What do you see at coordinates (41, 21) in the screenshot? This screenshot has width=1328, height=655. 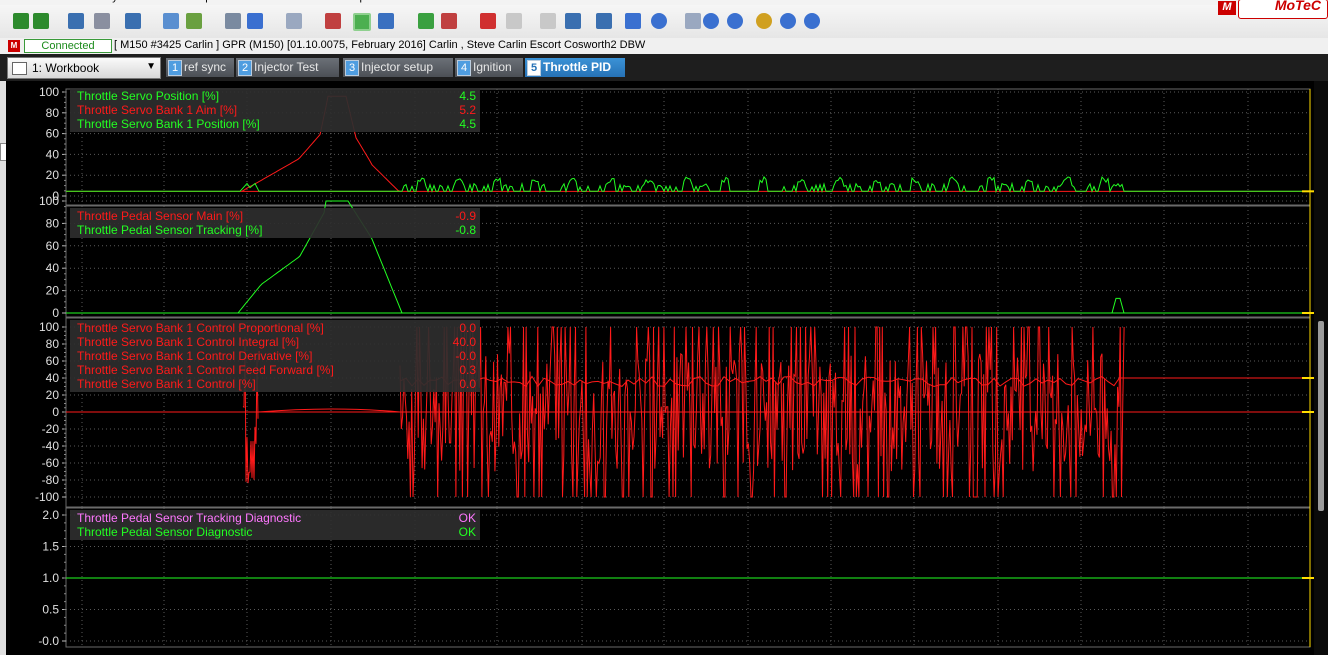 I see `disconnect-icon` at bounding box center [41, 21].